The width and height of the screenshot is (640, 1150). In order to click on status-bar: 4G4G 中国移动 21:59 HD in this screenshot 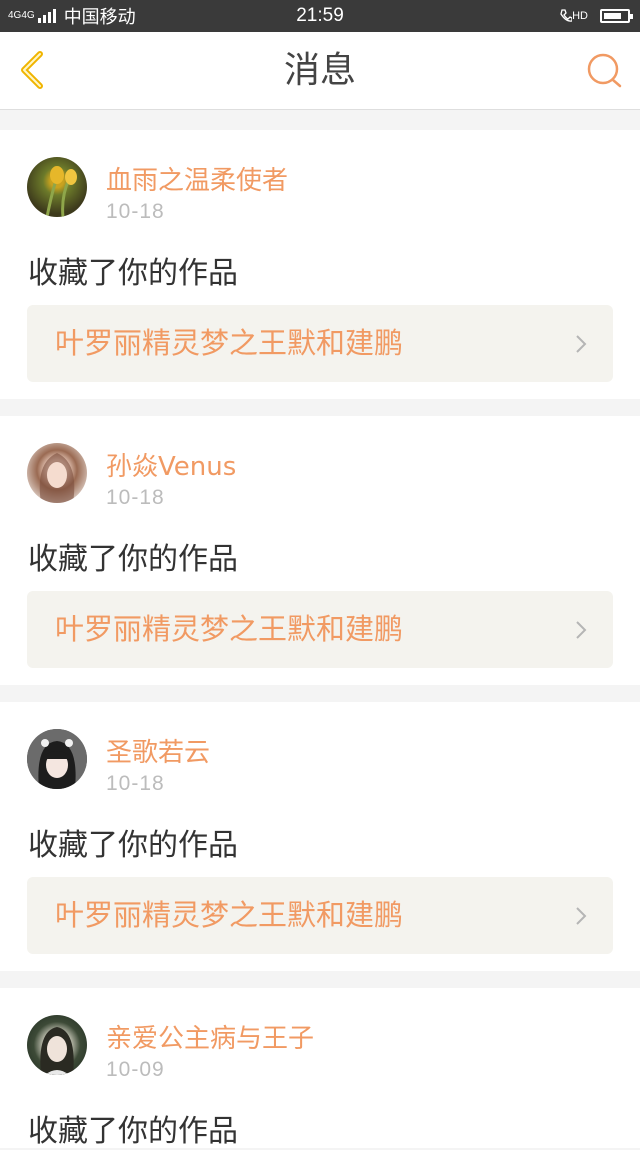, I will do `click(320, 16)`.